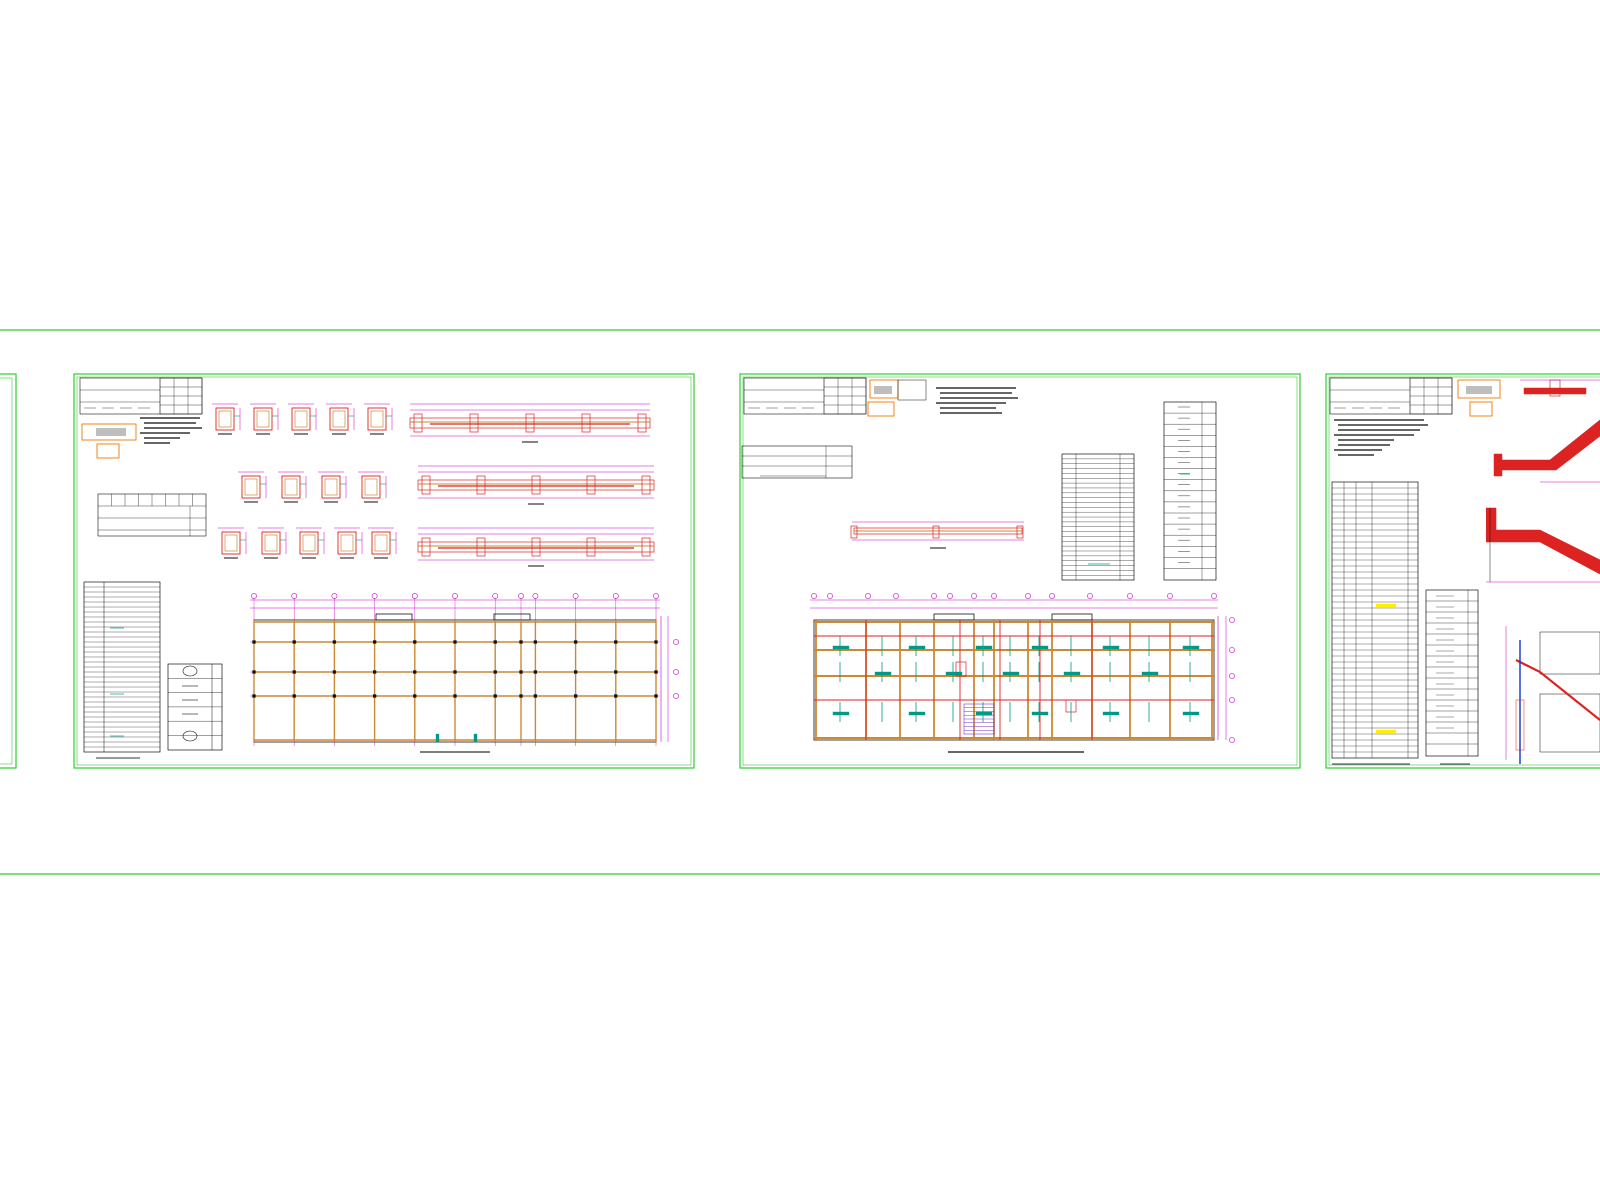 The width and height of the screenshot is (1600, 1200). I want to click on stair-flight, so click(1547, 445).